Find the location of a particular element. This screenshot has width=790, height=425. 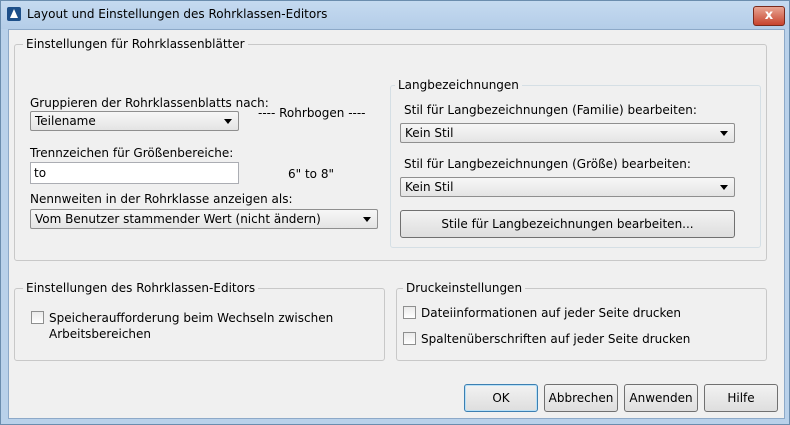

print-settings-legend: Druckeinstellungen is located at coordinates (464, 288).